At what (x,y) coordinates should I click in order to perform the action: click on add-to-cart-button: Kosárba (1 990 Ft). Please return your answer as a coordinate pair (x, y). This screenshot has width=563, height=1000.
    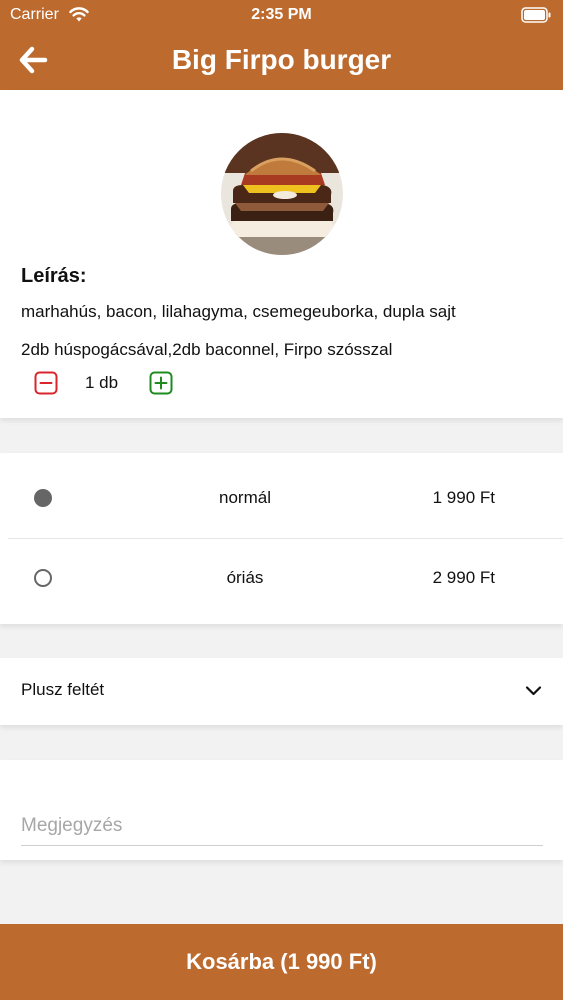
    Looking at the image, I should click on (281, 962).